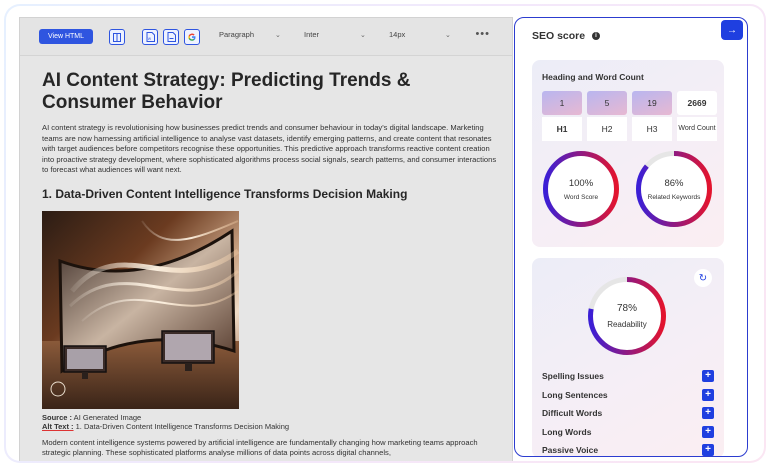 The width and height of the screenshot is (770, 467). What do you see at coordinates (572, 413) in the screenshot?
I see `issue-label: Difficult Words` at bounding box center [572, 413].